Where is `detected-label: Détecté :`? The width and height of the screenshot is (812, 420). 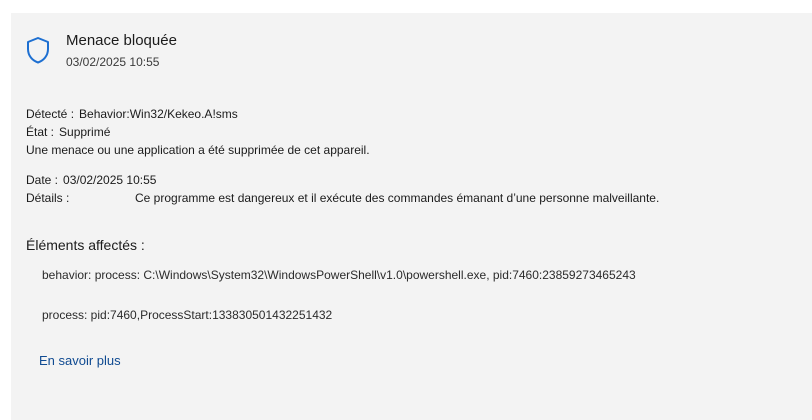 detected-label: Détecté : is located at coordinates (50, 114).